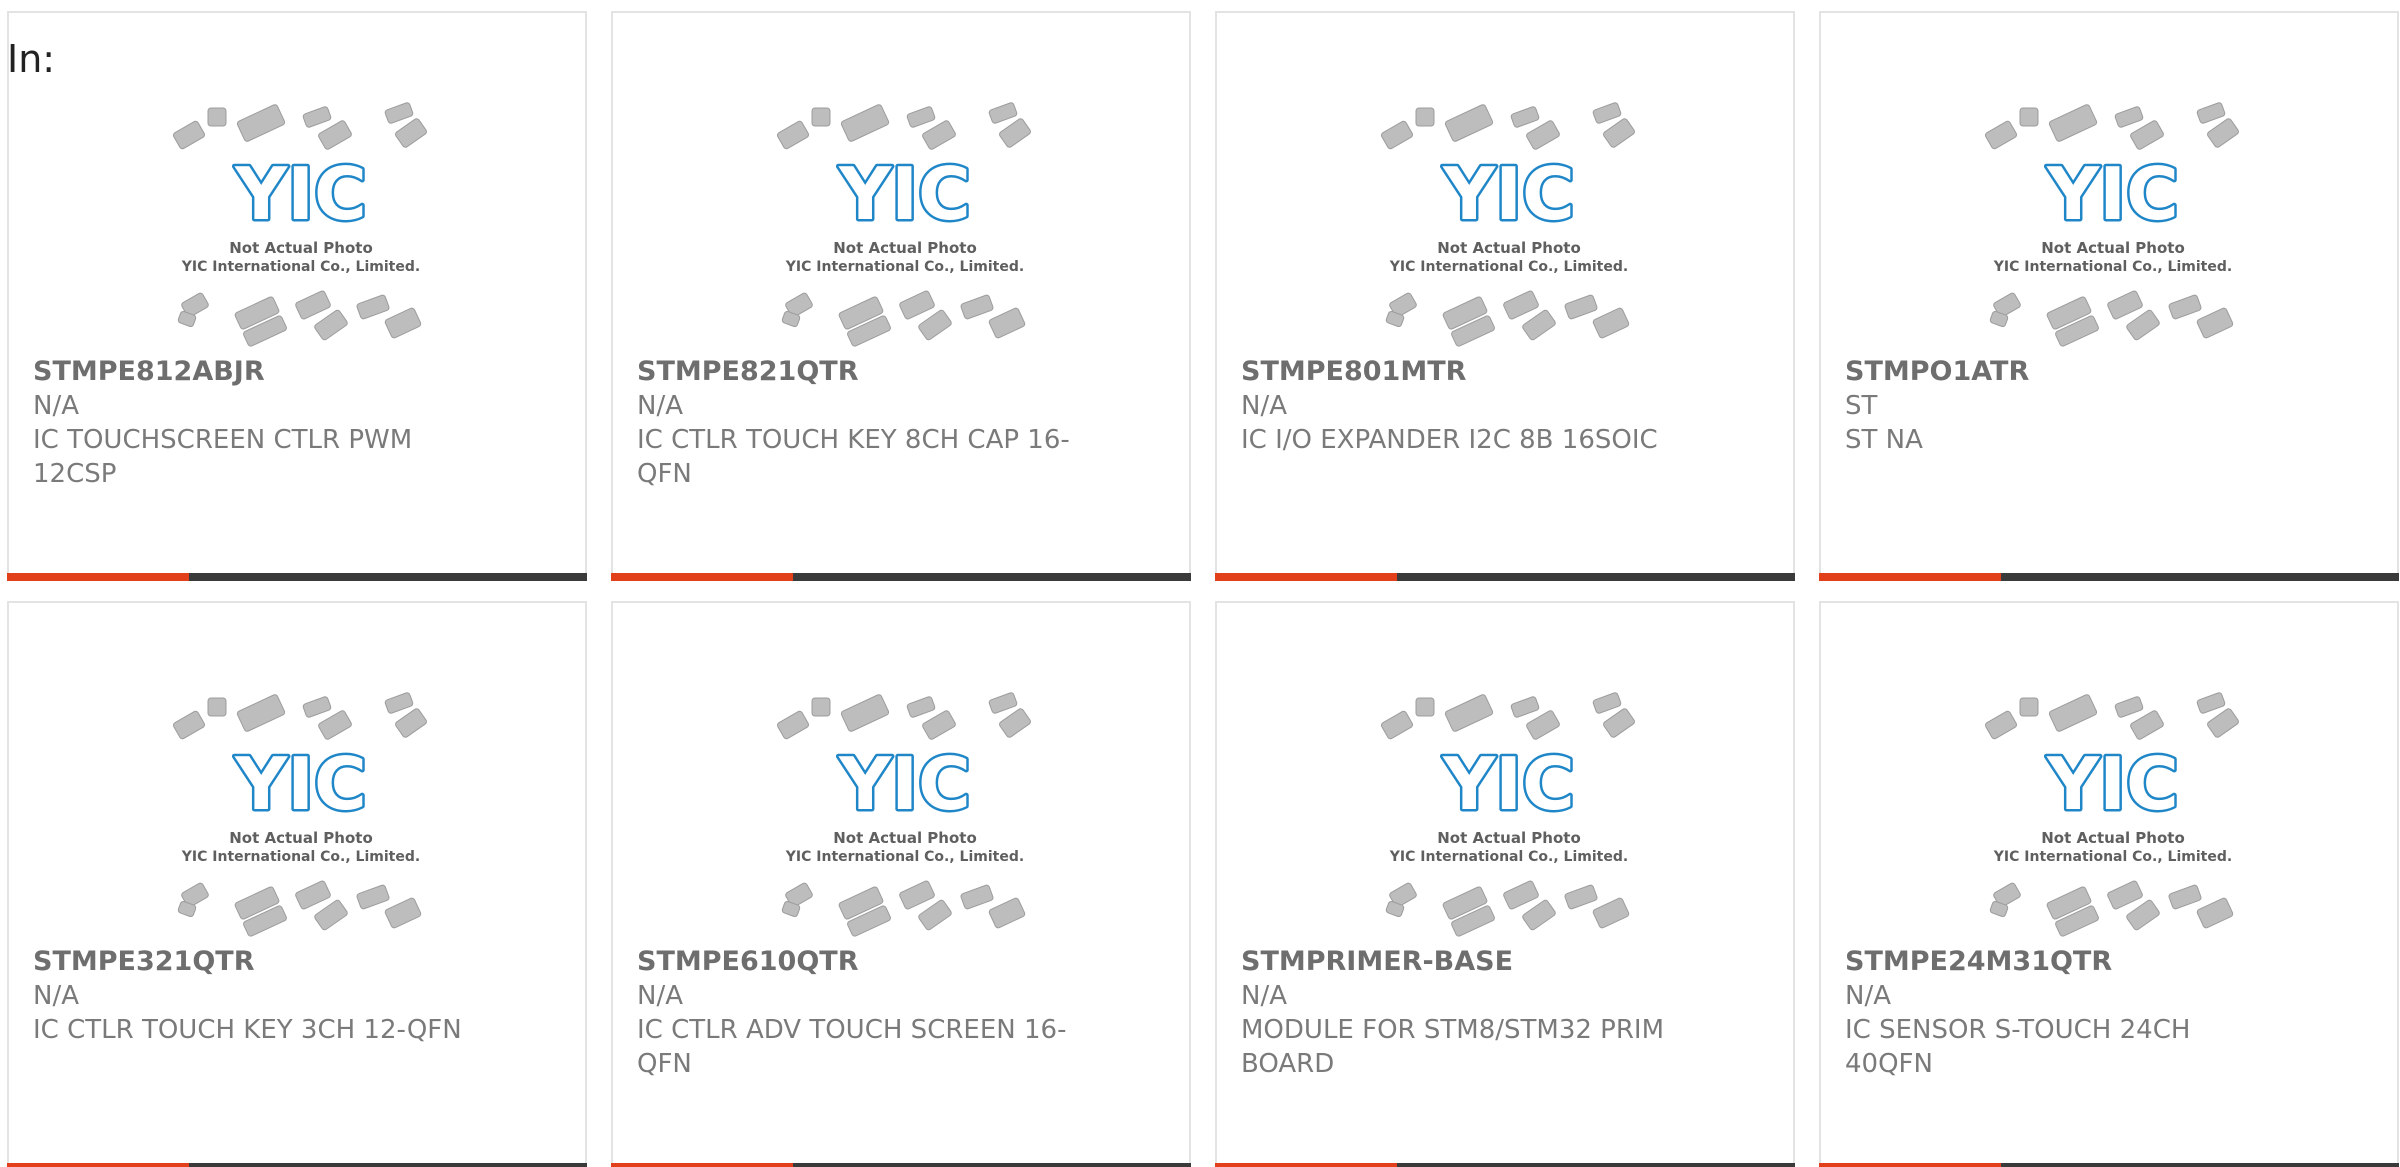 This screenshot has height=1167, width=2400. Describe the element at coordinates (1461, 372) in the screenshot. I see `product-part-number: STMPE801MTR` at that location.